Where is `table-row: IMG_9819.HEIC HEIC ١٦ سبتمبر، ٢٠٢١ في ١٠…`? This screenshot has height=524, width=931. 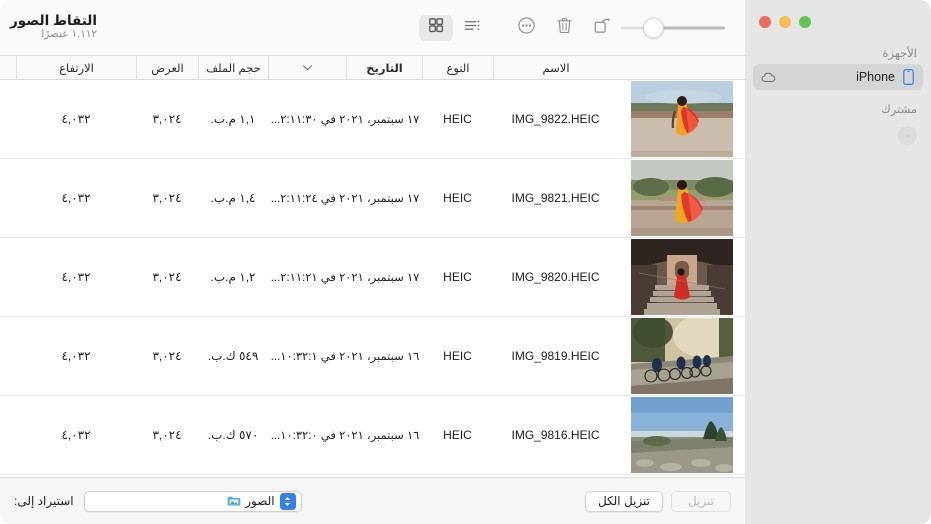 table-row: IMG_9819.HEIC HEIC ١٦ سبتمبر، ٢٠٢١ في ١٠… is located at coordinates (372, 356).